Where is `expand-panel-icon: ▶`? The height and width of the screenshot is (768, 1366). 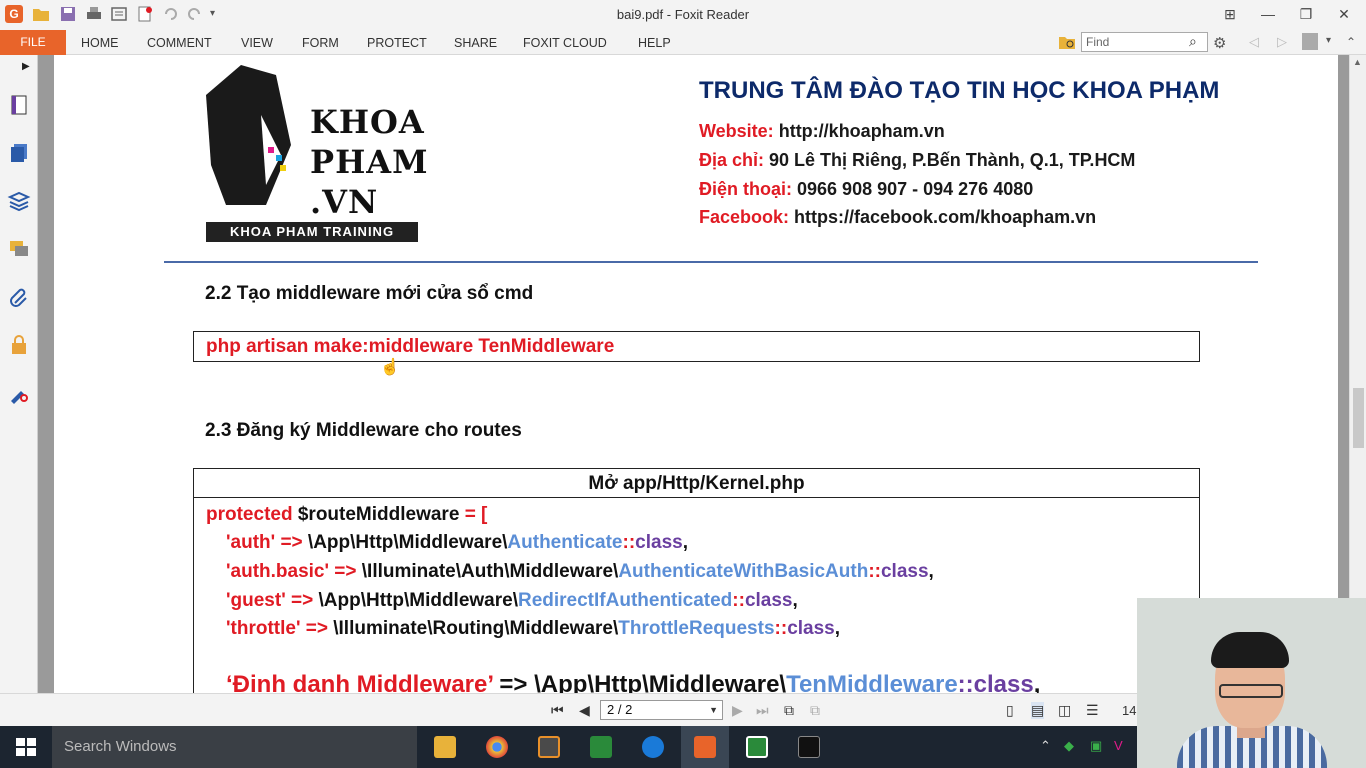
expand-panel-icon: ▶ is located at coordinates (26, 66).